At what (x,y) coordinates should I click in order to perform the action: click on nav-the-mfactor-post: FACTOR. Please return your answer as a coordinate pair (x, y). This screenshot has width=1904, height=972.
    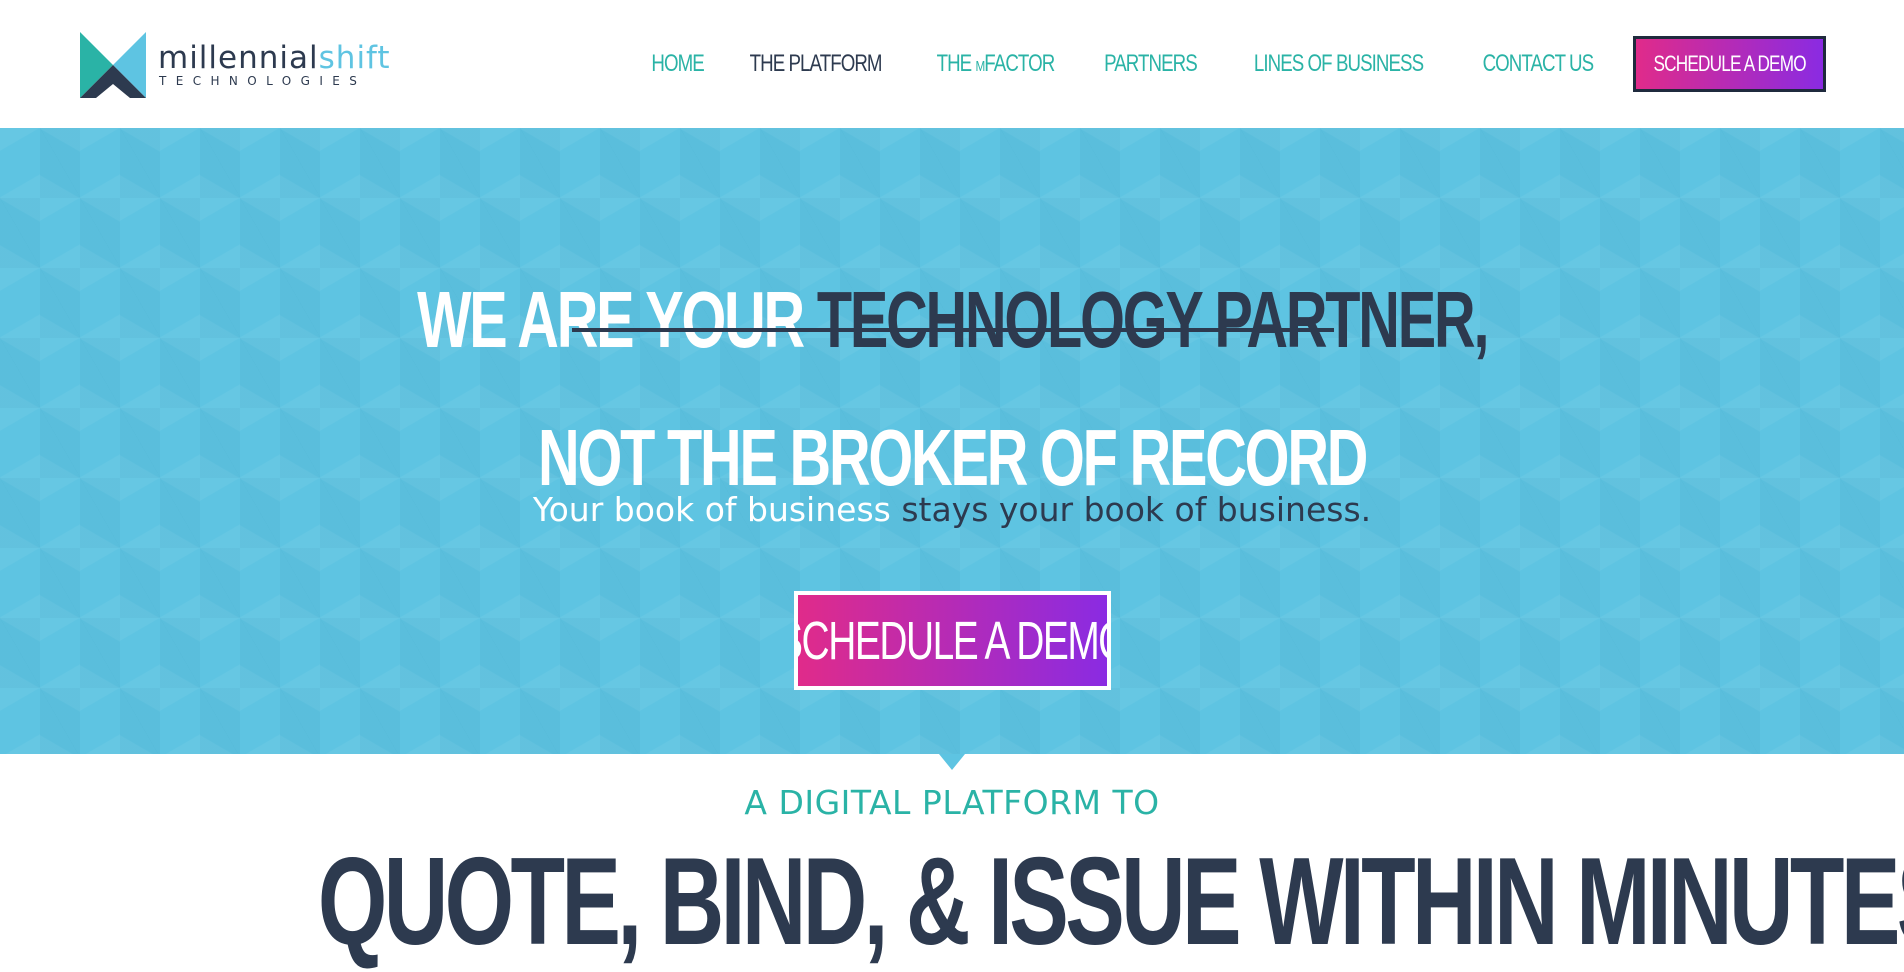
    Looking at the image, I should click on (1019, 63).